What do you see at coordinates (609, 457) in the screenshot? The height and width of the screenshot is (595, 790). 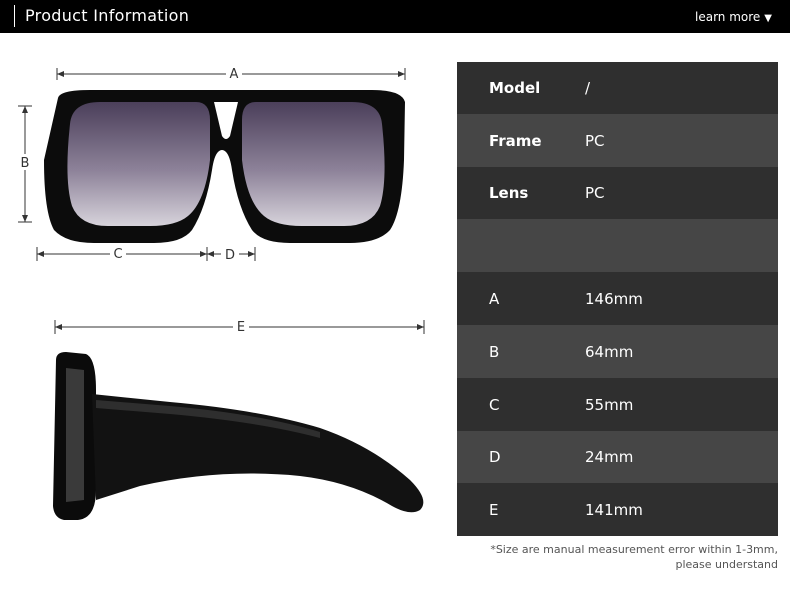 I see `spec-value: 24mm` at bounding box center [609, 457].